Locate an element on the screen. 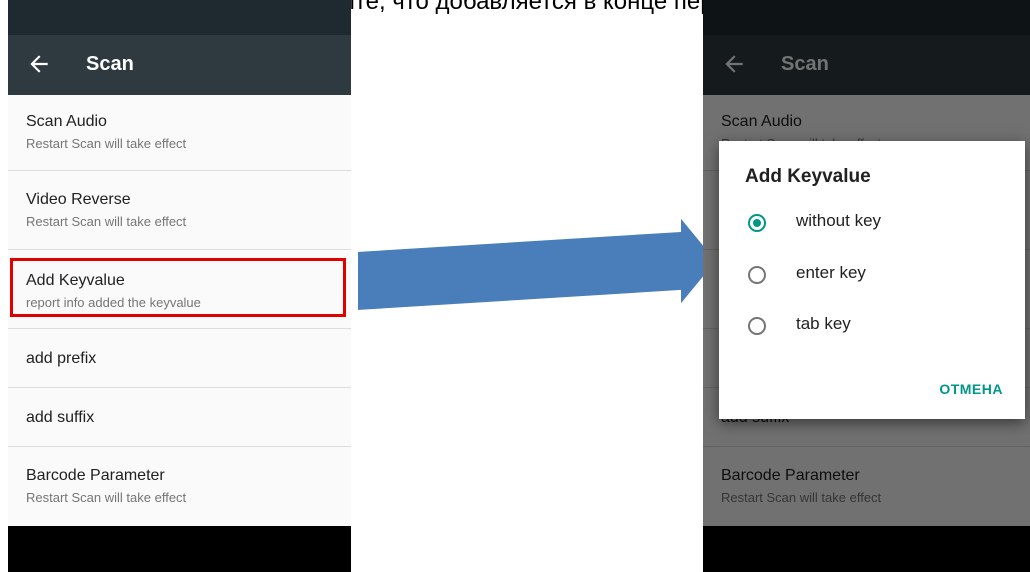 The width and height of the screenshot is (1030, 572). arrow-back-icon is located at coordinates (39, 64).